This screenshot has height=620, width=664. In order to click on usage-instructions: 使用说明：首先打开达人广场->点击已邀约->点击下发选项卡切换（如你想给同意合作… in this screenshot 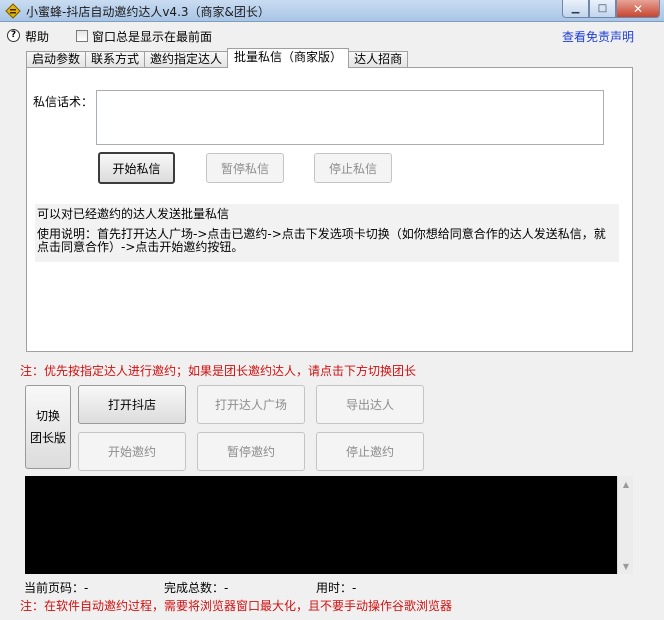, I will do `click(321, 240)`.